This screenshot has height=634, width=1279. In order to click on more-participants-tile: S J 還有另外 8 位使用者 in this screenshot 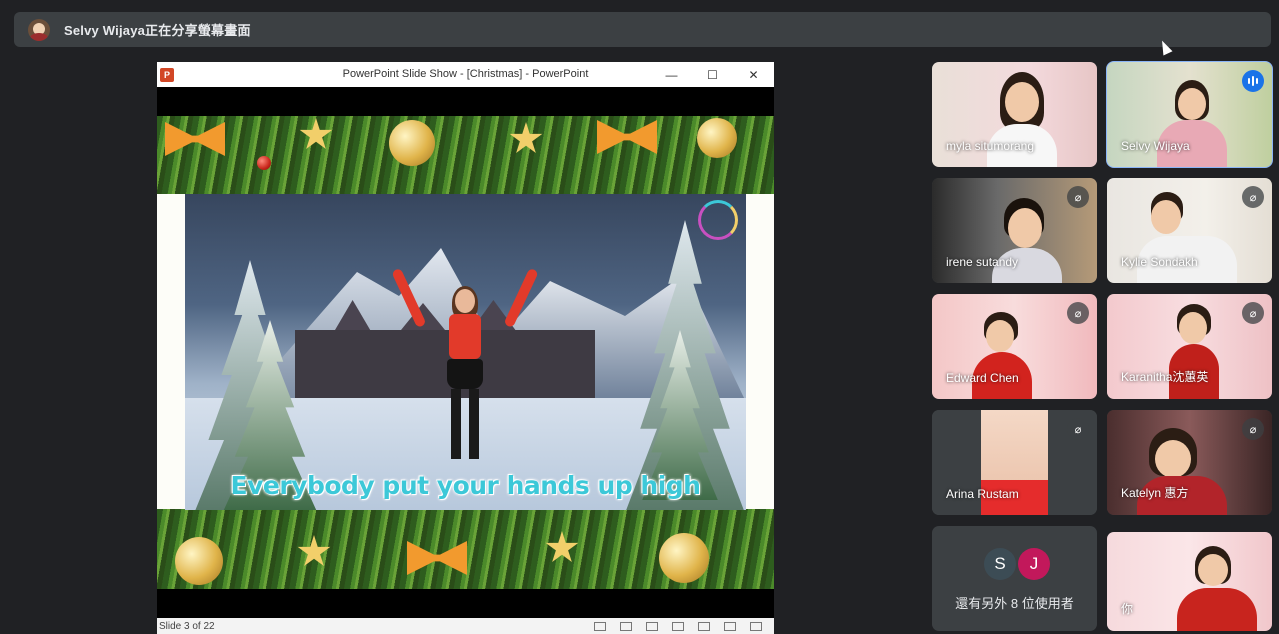, I will do `click(1014, 578)`.